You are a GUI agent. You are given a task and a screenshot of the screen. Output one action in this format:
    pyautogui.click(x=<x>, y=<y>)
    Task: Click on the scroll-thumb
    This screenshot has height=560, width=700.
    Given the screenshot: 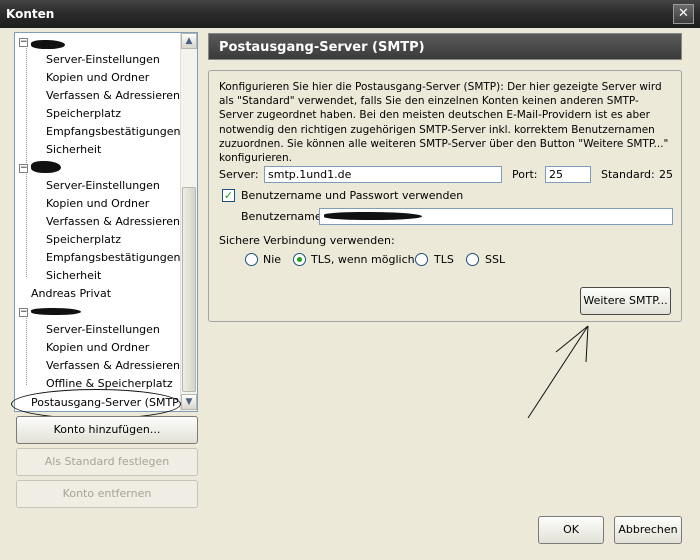 What is the action you would take?
    pyautogui.click(x=189, y=289)
    